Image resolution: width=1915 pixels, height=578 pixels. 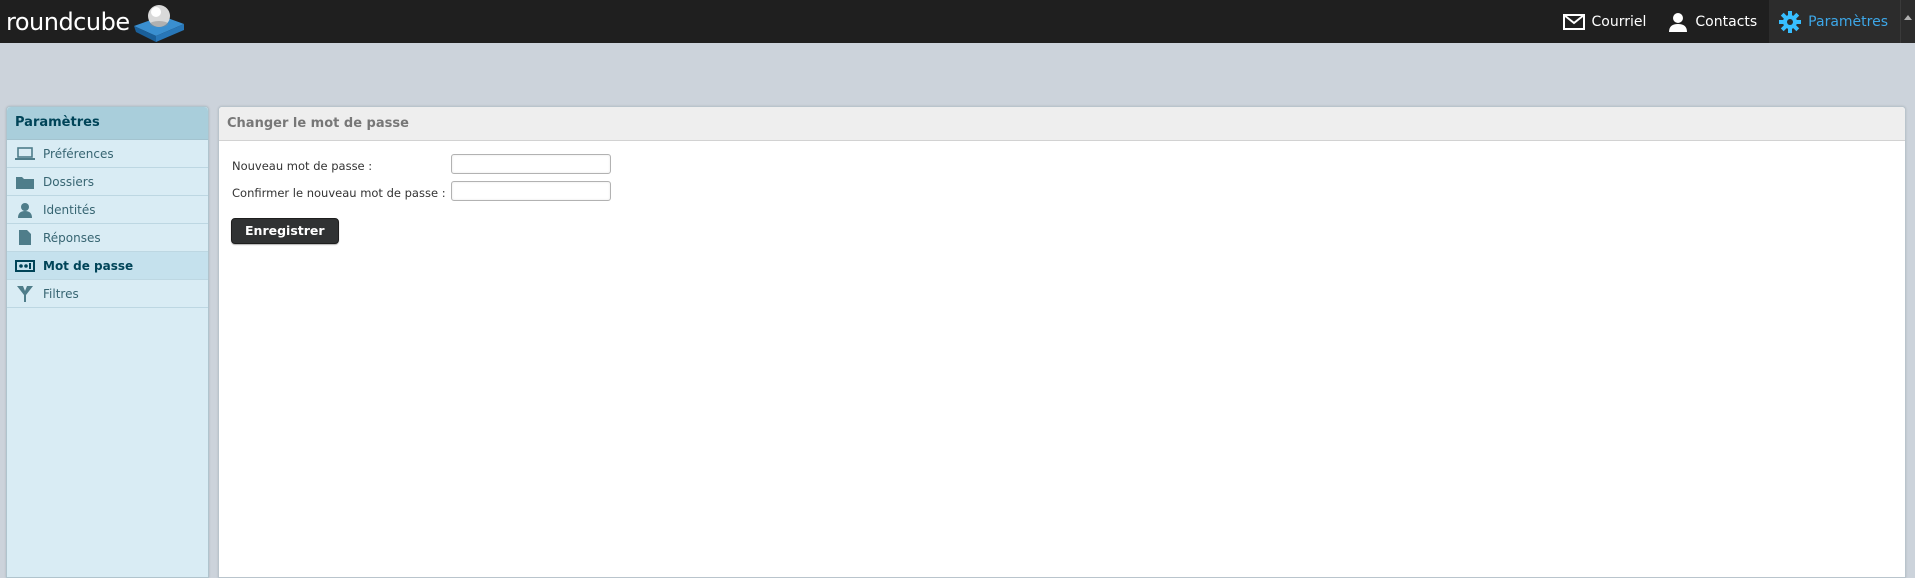 What do you see at coordinates (531, 191) in the screenshot?
I see `confirm-password-input` at bounding box center [531, 191].